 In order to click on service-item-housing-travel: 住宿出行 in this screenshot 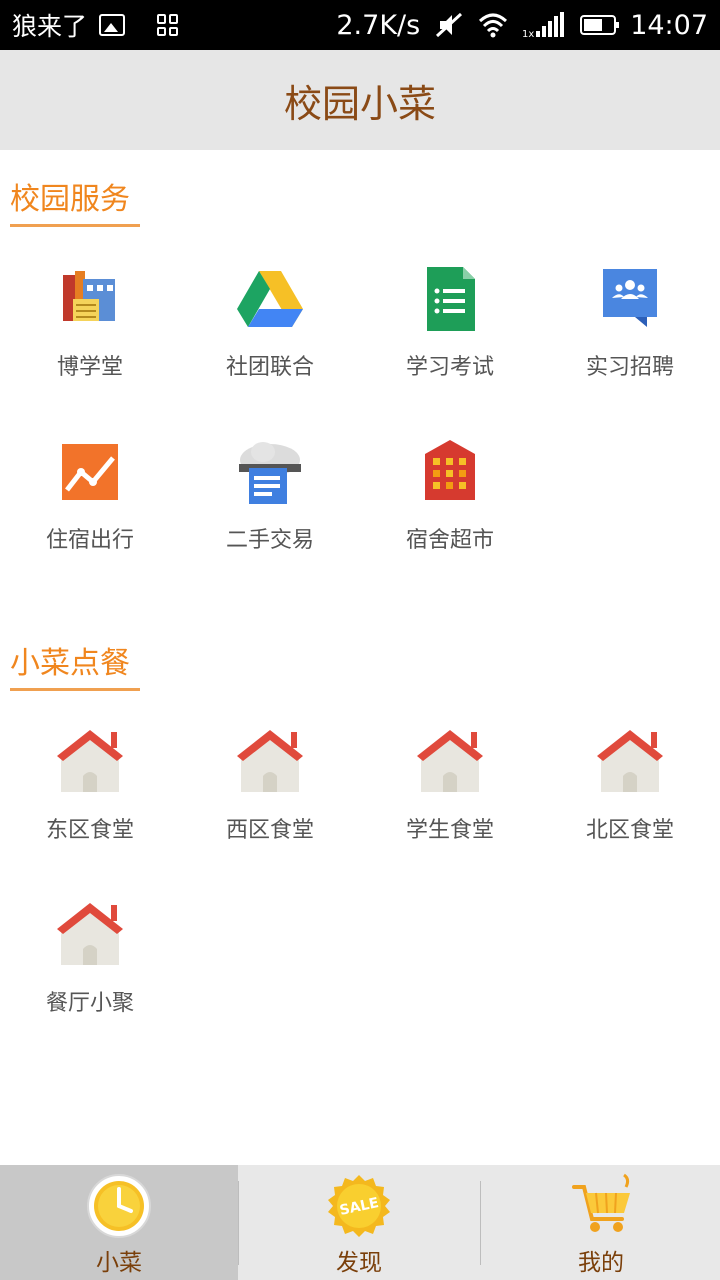, I will do `click(90, 513)`.